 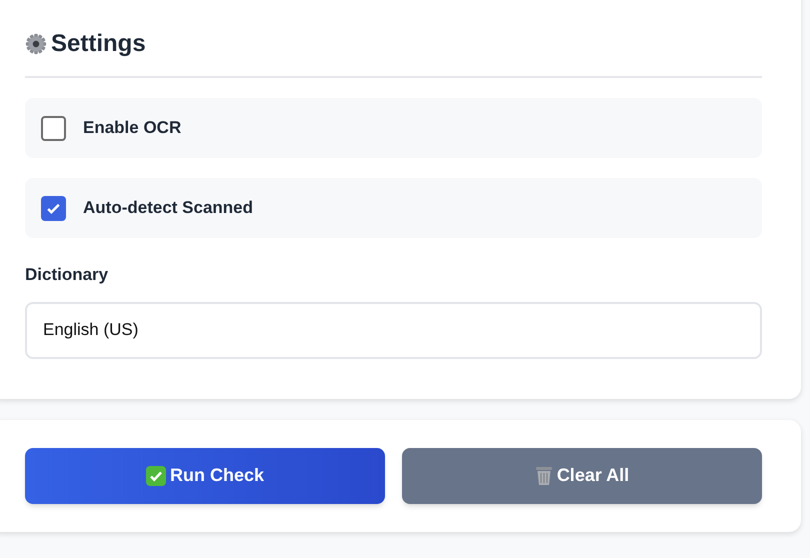 I want to click on gear-icon, so click(x=36, y=44).